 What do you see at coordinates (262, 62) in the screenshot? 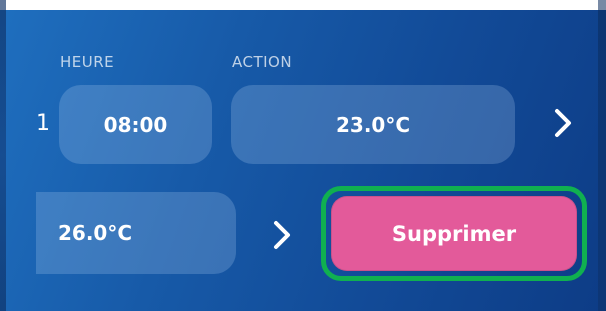
I see `column-label-action: ACTION` at bounding box center [262, 62].